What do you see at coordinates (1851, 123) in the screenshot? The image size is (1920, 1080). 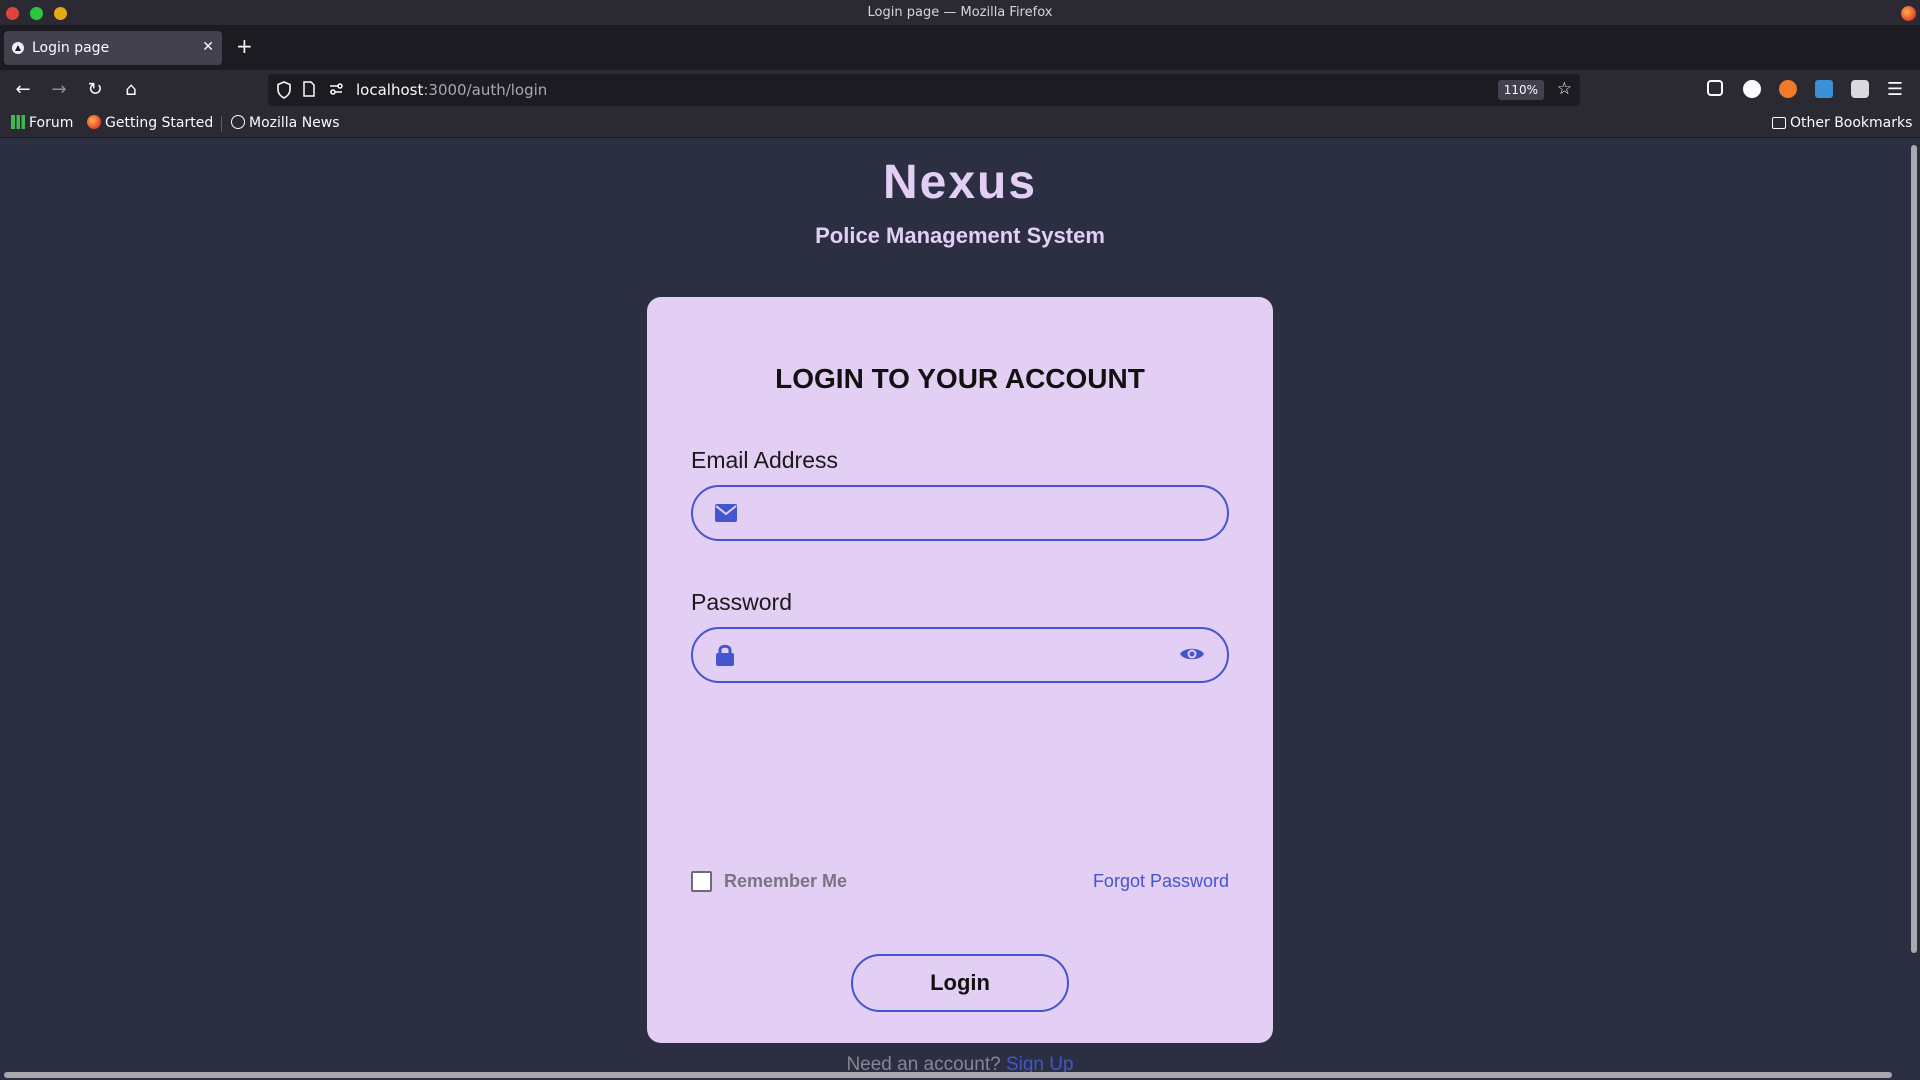 I see `other-bookmarks-label: Other Bookmarks` at bounding box center [1851, 123].